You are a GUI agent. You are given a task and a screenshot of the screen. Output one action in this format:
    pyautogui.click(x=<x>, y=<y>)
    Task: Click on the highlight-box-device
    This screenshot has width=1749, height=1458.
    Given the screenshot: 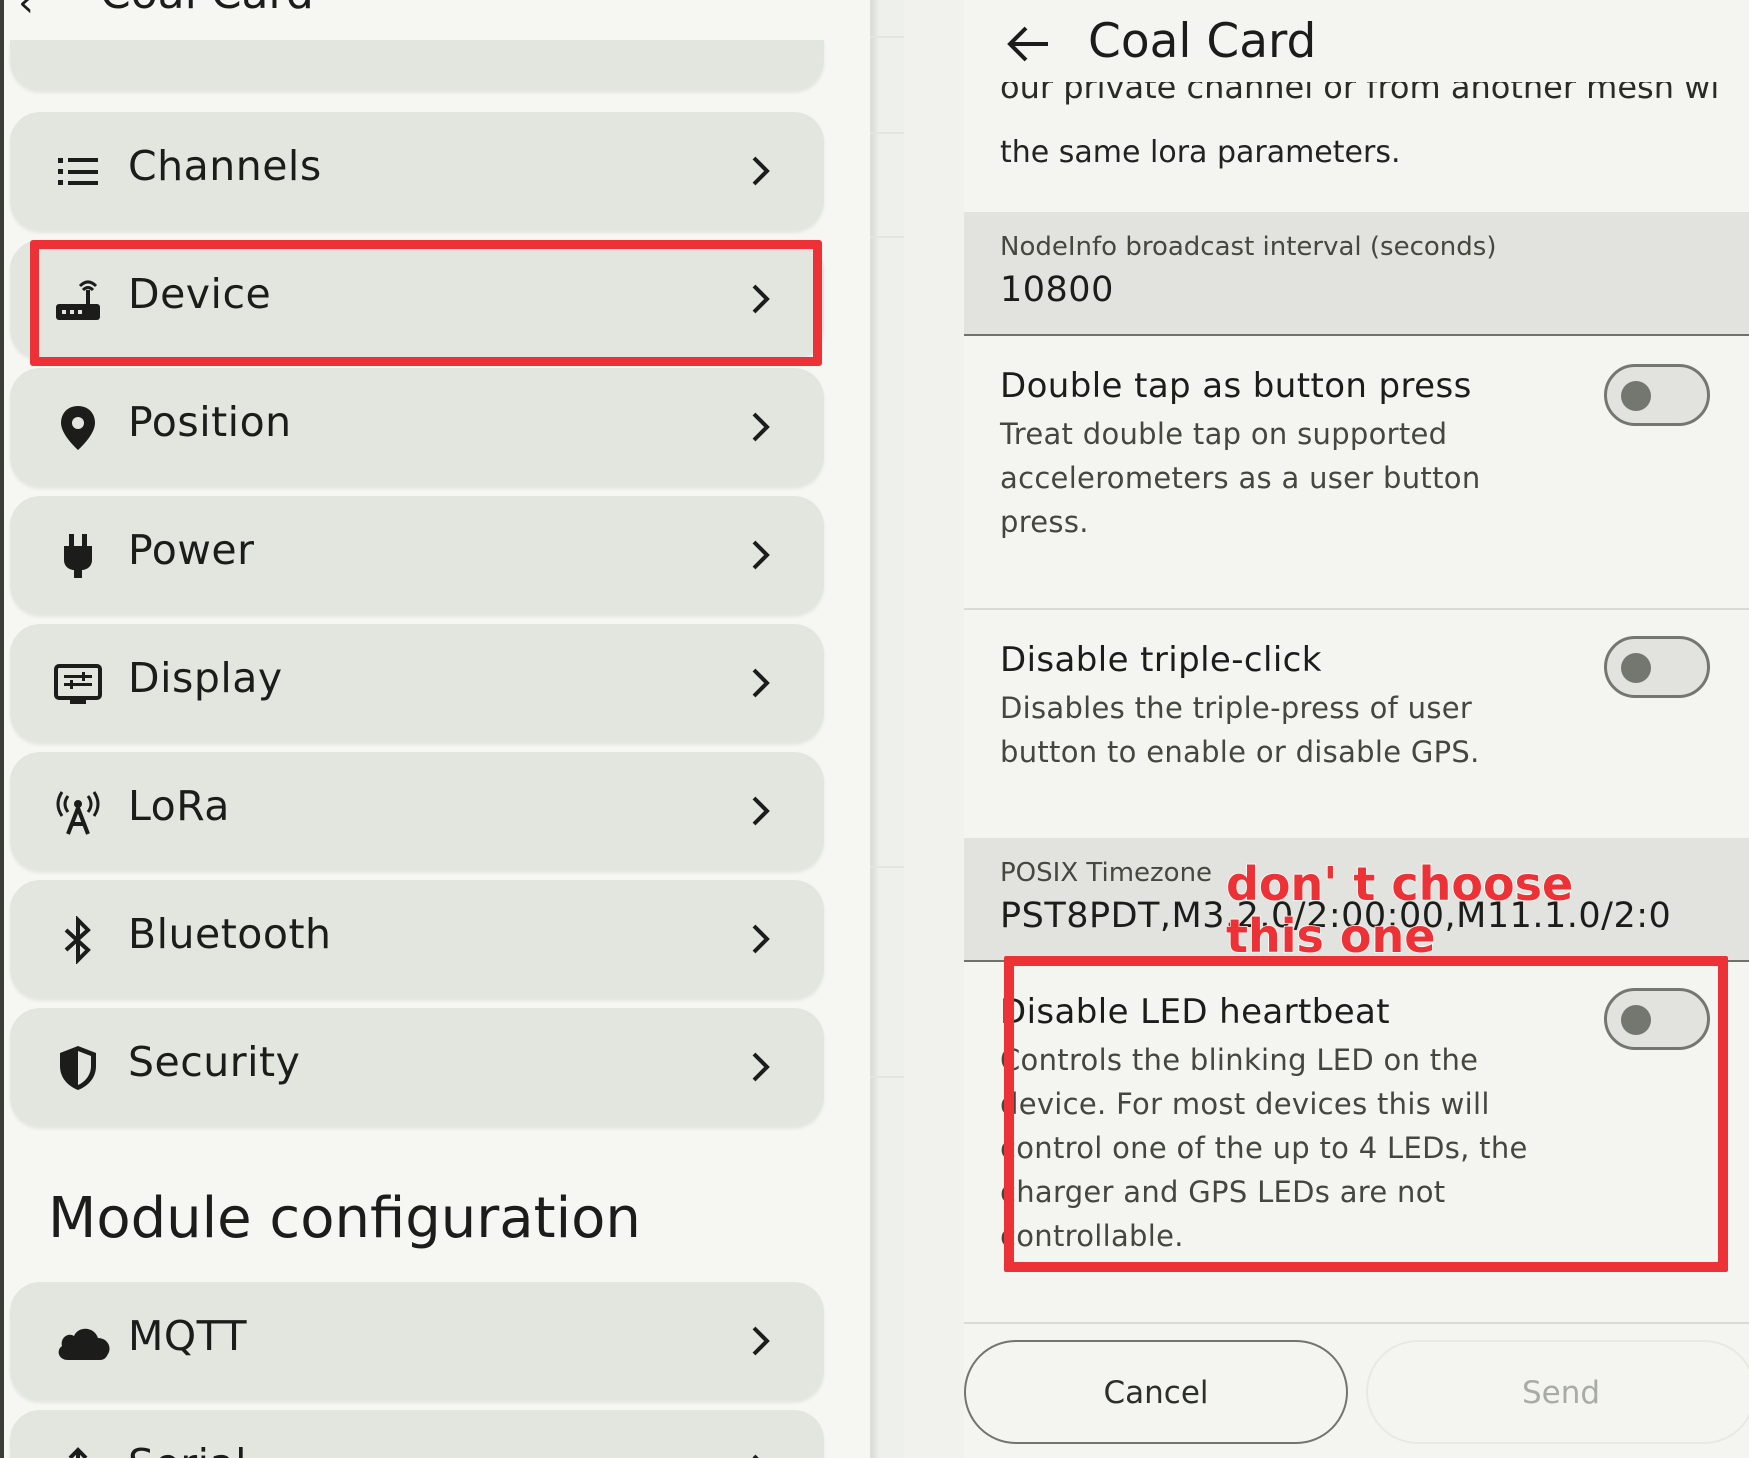 What is the action you would take?
    pyautogui.click(x=426, y=303)
    